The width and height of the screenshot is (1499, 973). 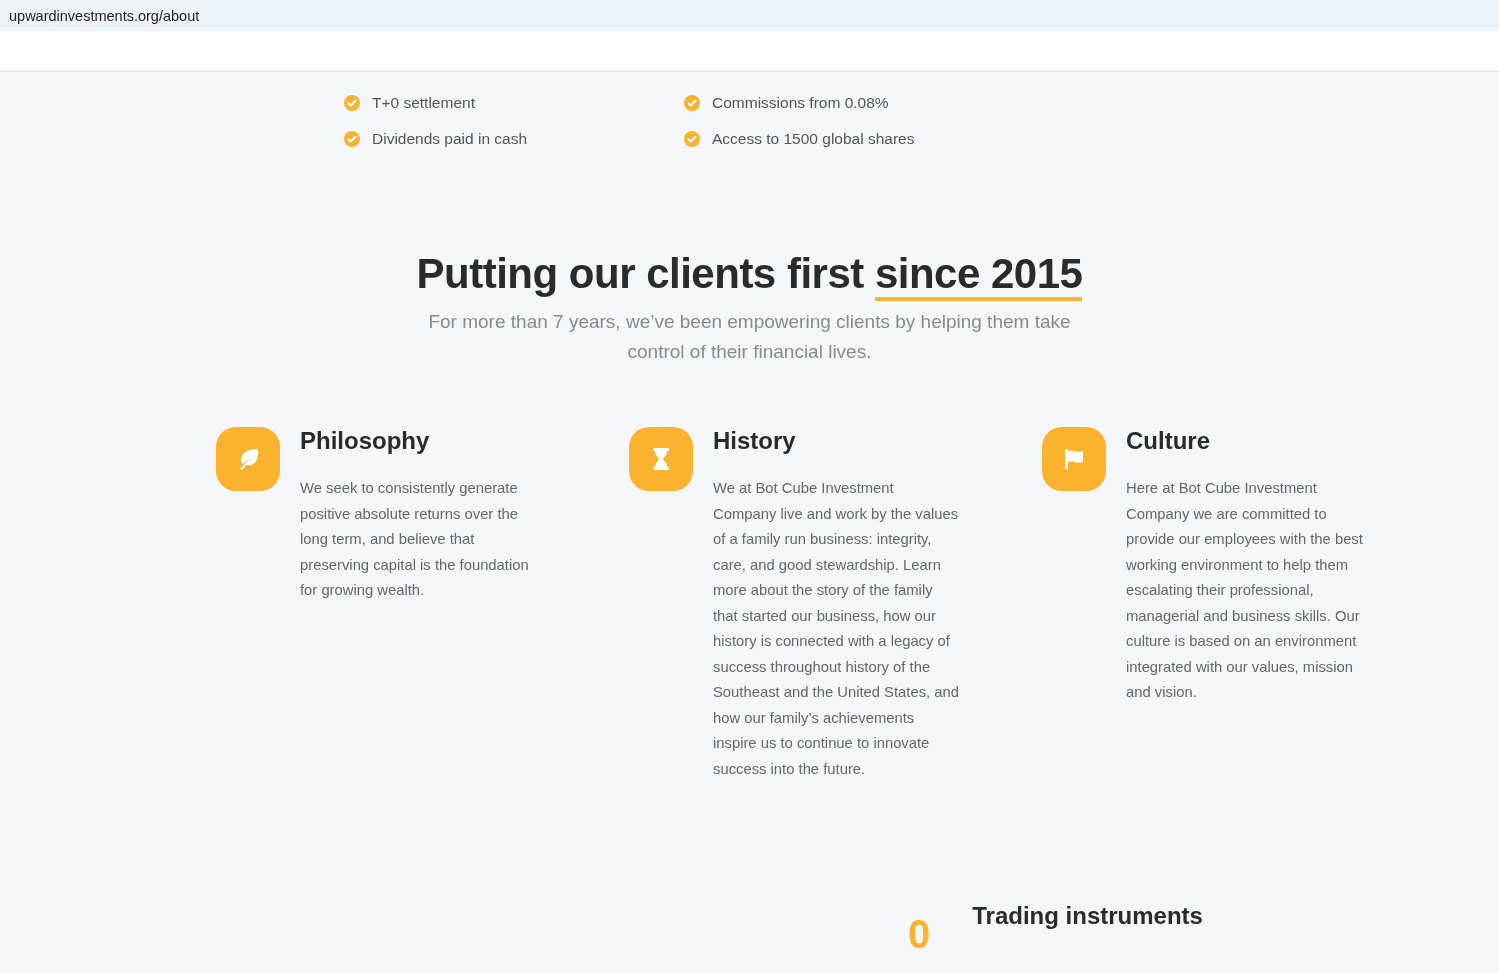 I want to click on feature-text: Access to 1500 global shares, so click(x=813, y=139).